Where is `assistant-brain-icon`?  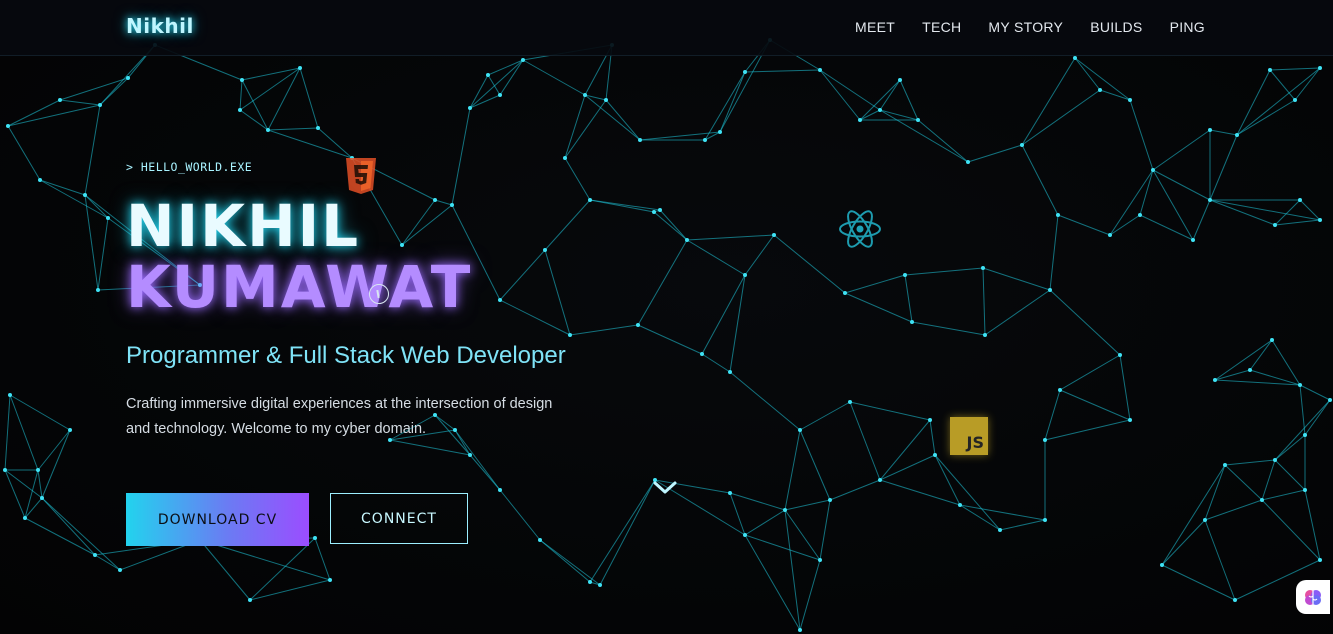 assistant-brain-icon is located at coordinates (1313, 597).